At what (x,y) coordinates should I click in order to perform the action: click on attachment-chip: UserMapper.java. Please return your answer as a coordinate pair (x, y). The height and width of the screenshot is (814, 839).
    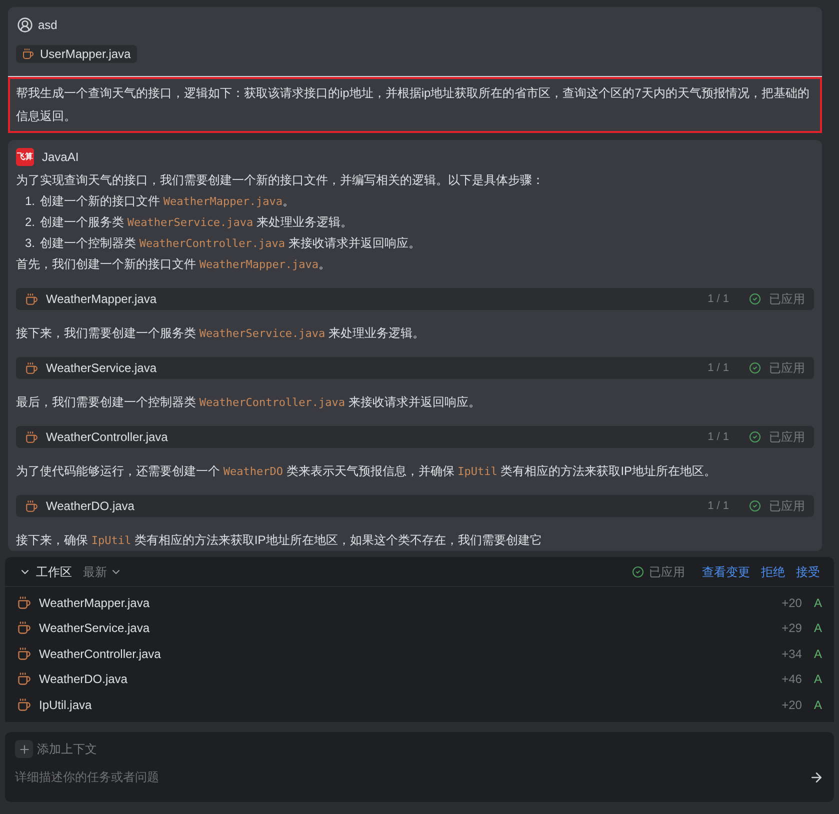
    Looking at the image, I should click on (76, 54).